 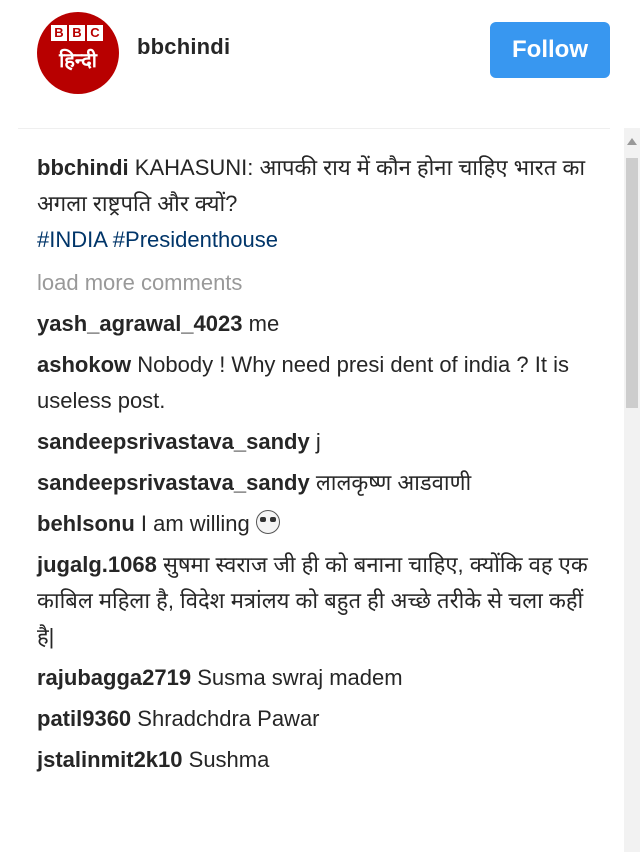 I want to click on comment: sandeepsrivastava_sandy j, so click(x=317, y=442).